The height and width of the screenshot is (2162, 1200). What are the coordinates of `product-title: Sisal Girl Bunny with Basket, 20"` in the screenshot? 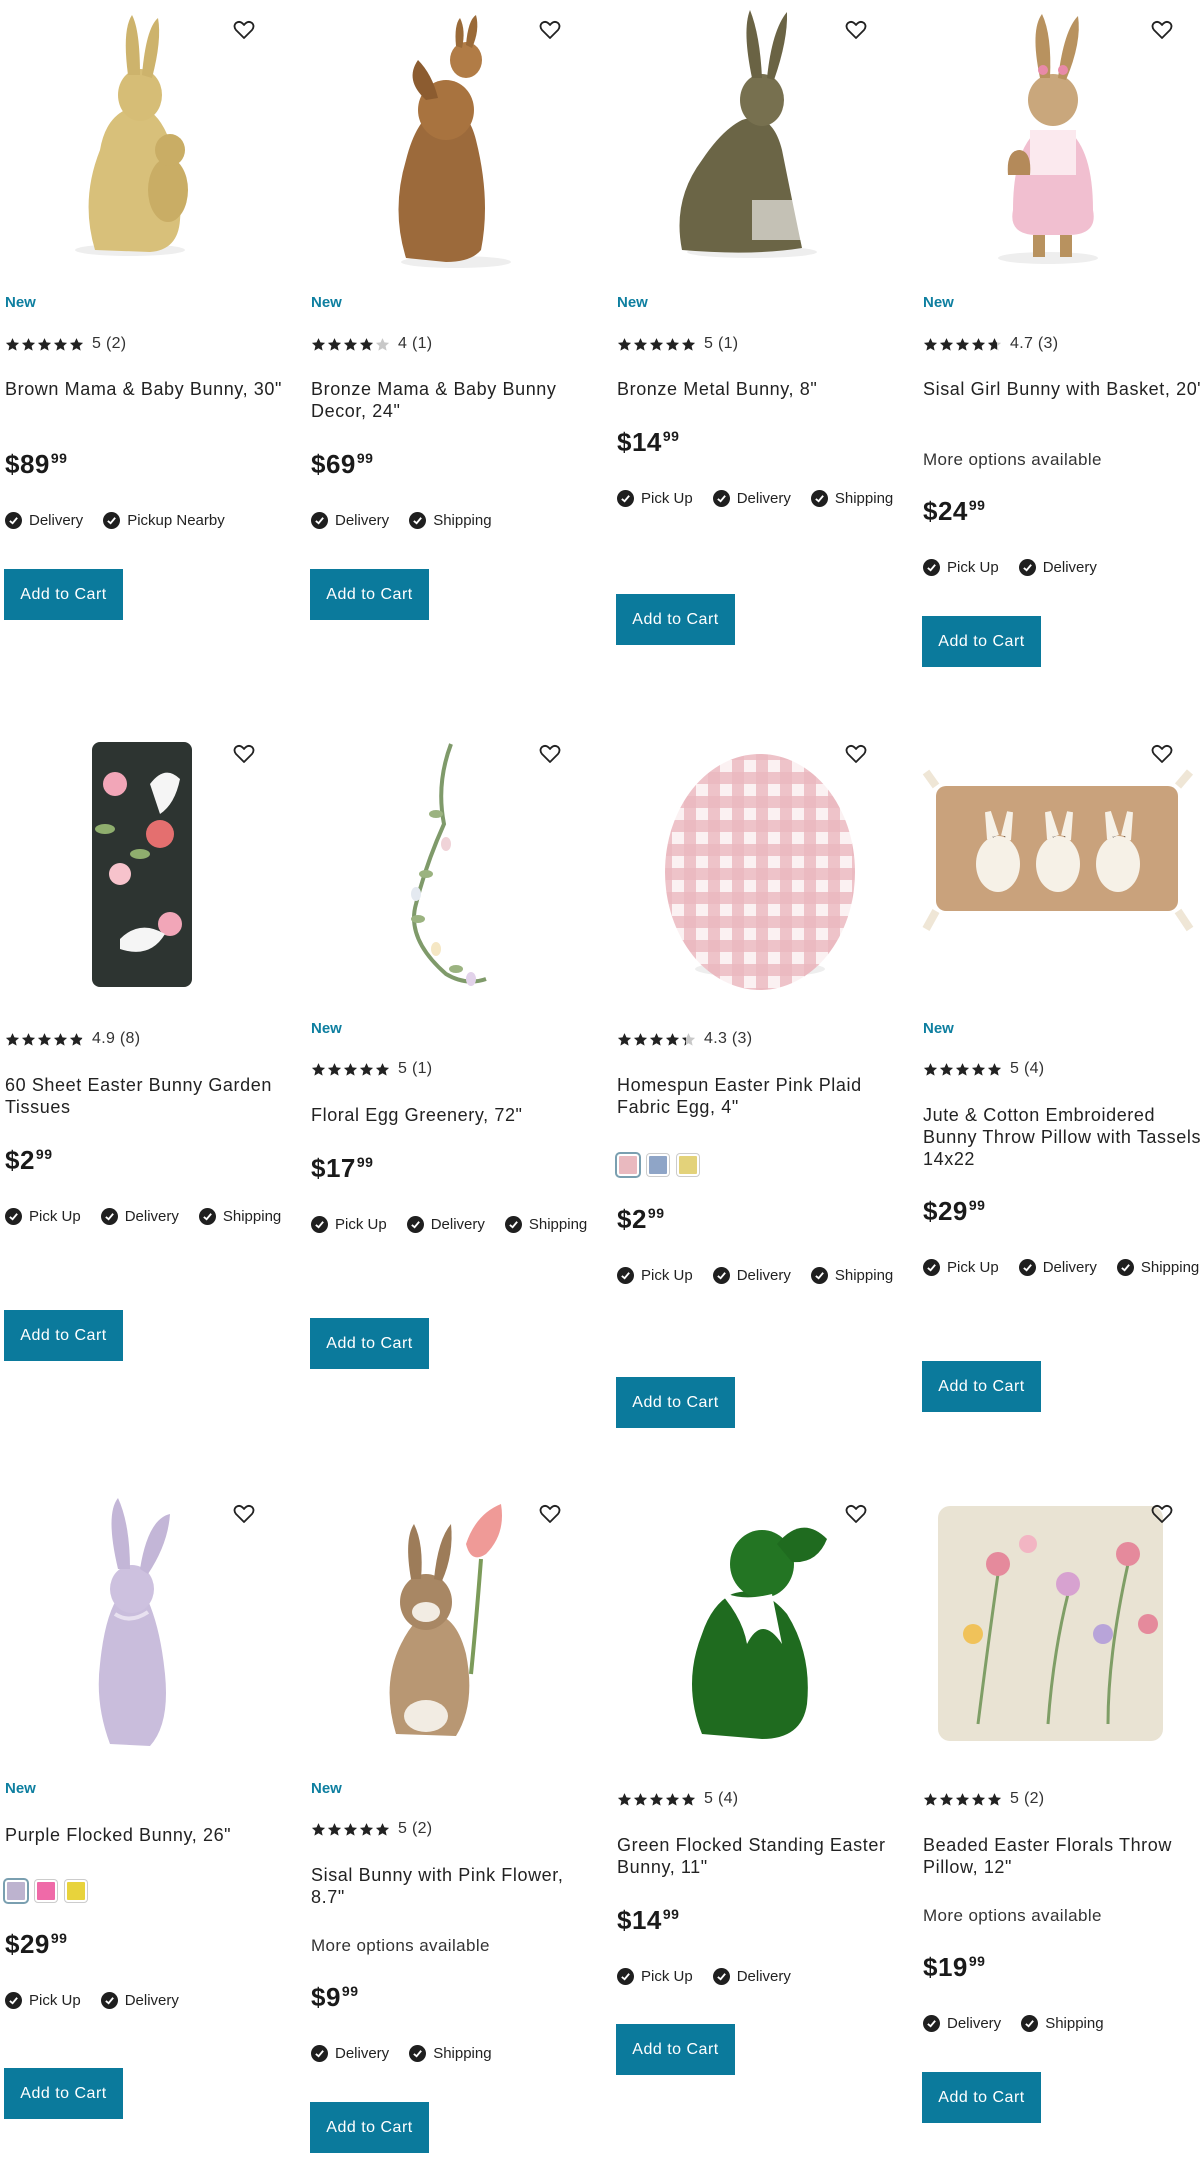 It's located at (1061, 389).